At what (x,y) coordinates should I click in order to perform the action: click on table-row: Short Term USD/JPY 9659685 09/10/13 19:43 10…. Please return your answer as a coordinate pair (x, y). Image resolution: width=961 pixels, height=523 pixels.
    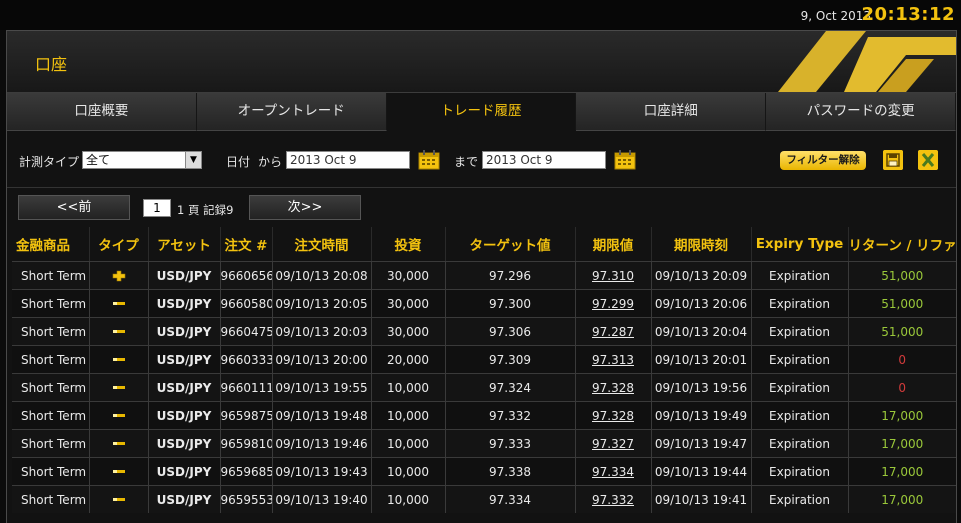
    Looking at the image, I should click on (484, 471).